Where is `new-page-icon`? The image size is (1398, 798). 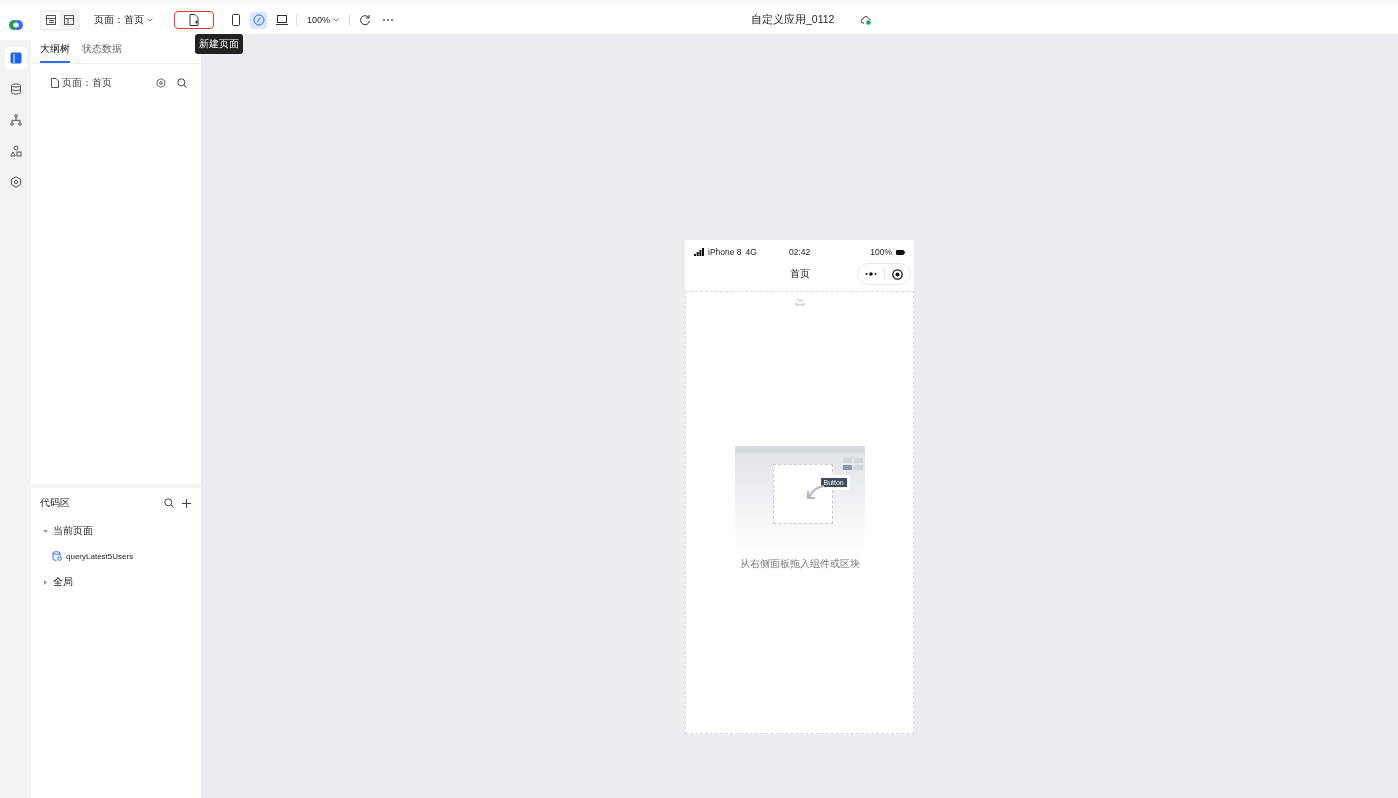 new-page-icon is located at coordinates (194, 20).